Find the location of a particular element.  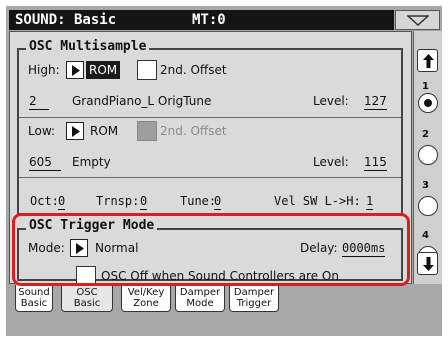

high-level-value: 127 is located at coordinates (375, 101).